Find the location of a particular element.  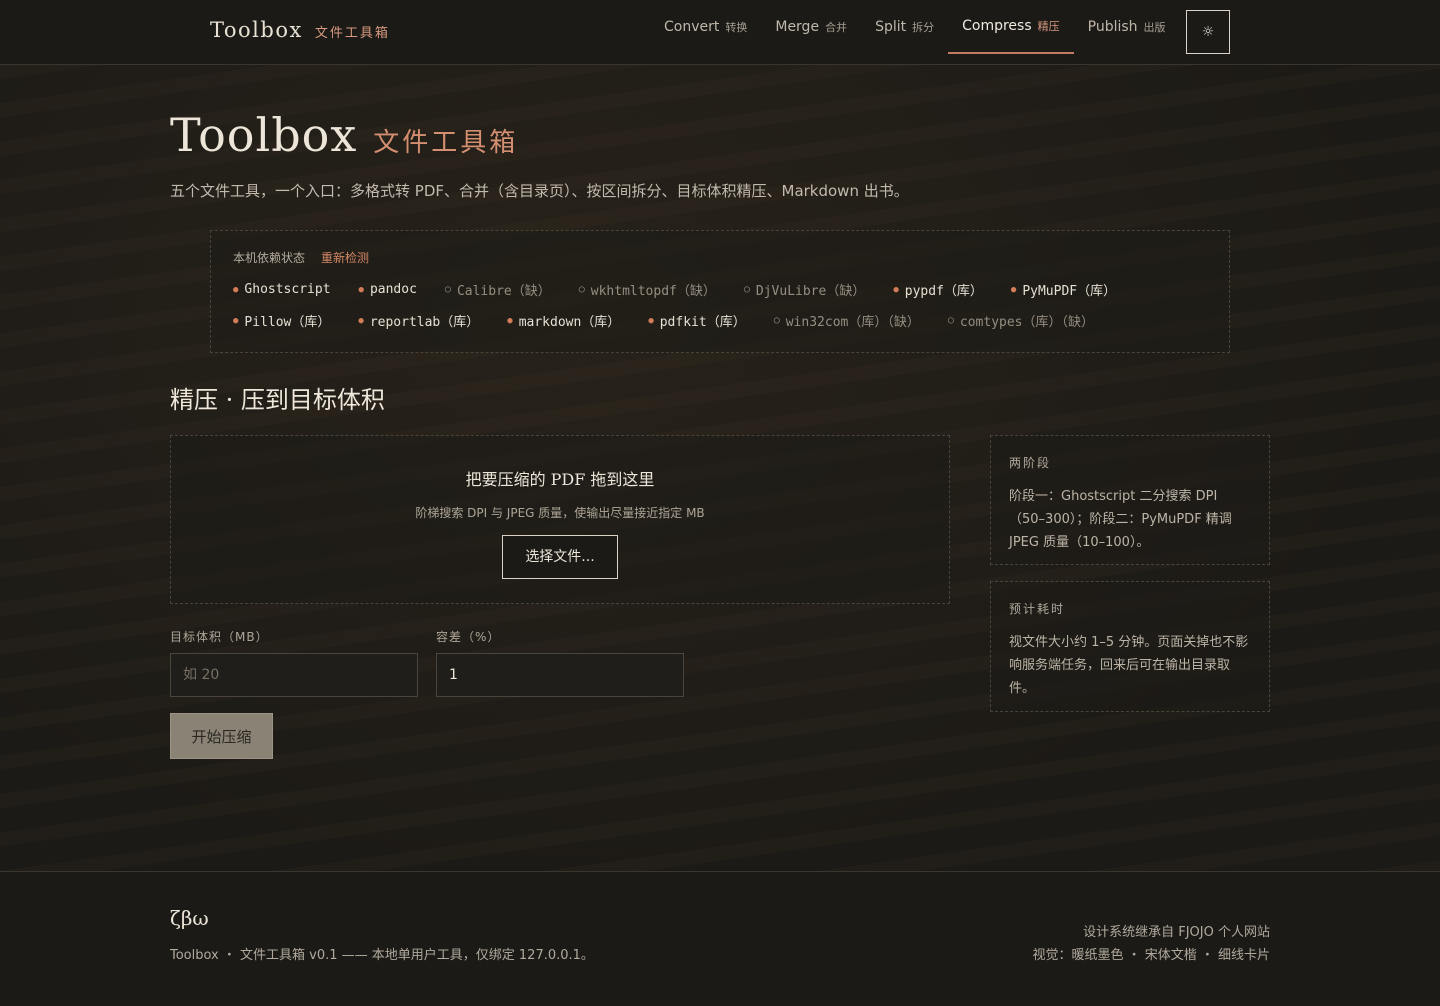

tolerance-field: 容差（%） 1 is located at coordinates (560, 662).